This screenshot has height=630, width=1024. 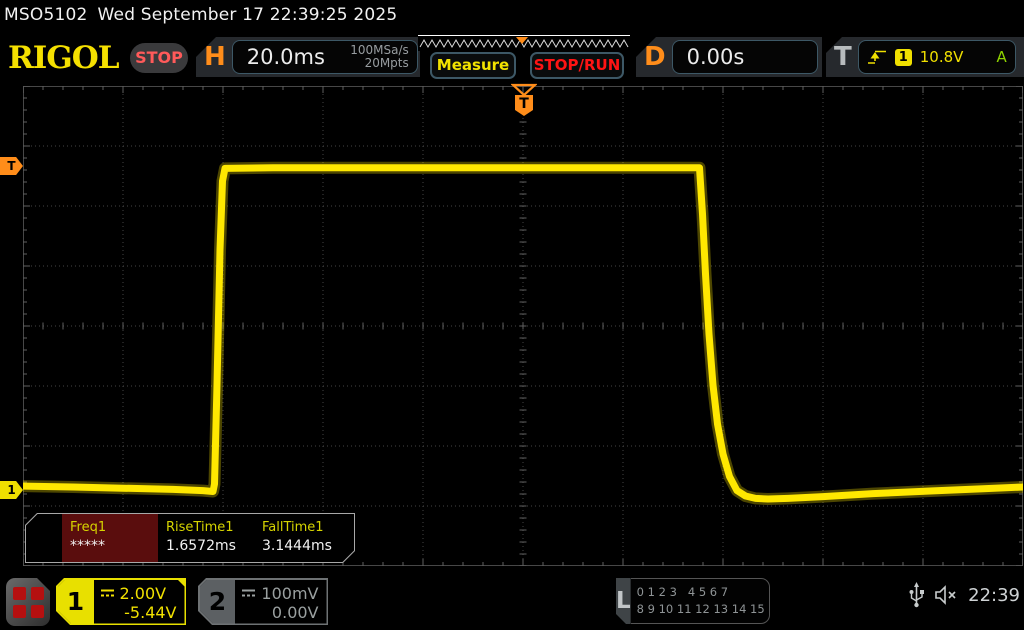 I want to click on channel2-scale: 100mV, so click(x=290, y=593).